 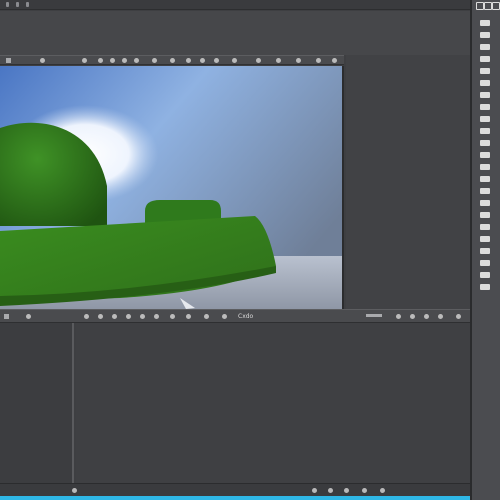 What do you see at coordinates (485, 35) in the screenshot?
I see `rotate-icon` at bounding box center [485, 35].